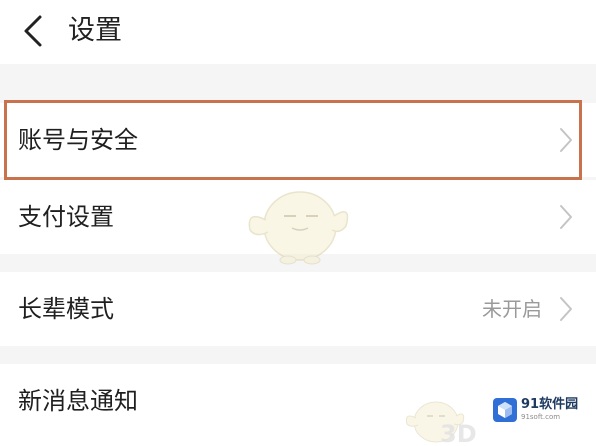 The image size is (596, 446). Describe the element at coordinates (505, 410) in the screenshot. I see `site-logo-icon` at that location.